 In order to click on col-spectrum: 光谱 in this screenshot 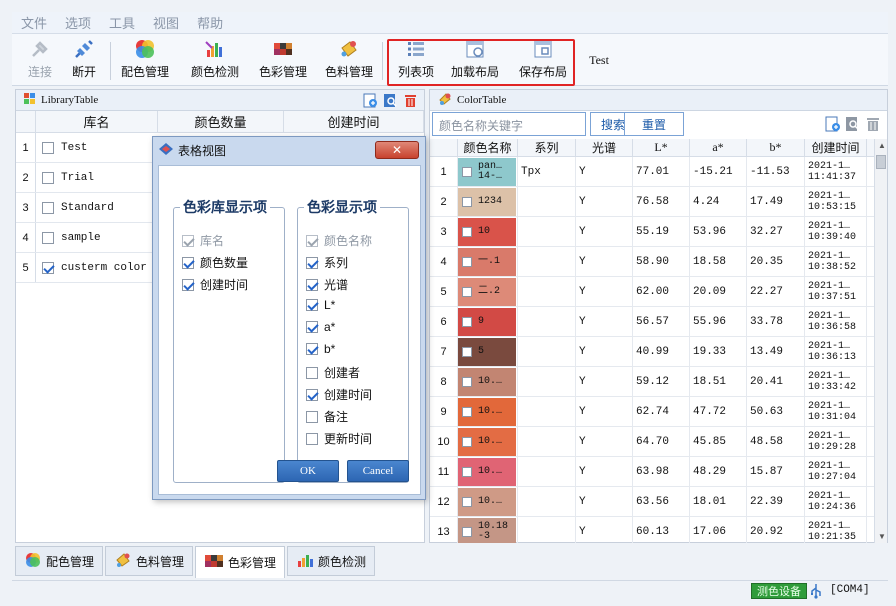, I will do `click(604, 147)`.